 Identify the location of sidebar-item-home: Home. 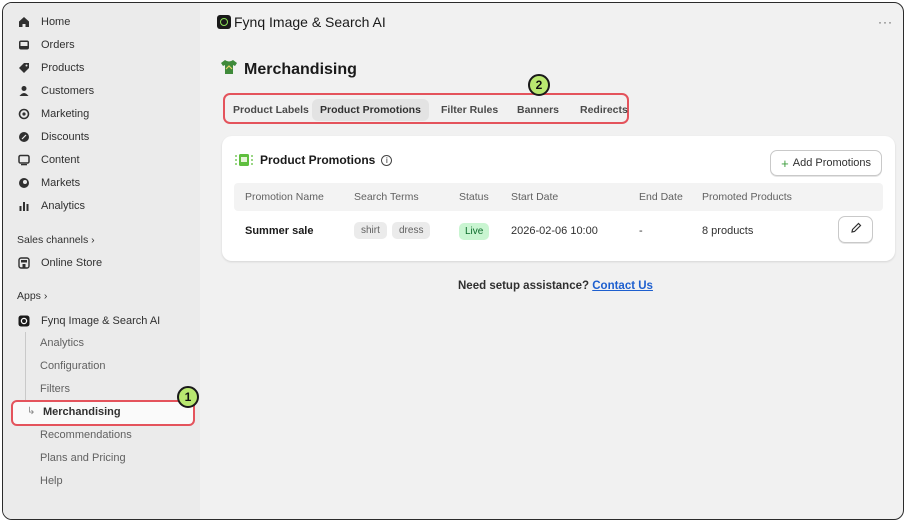
(43, 22).